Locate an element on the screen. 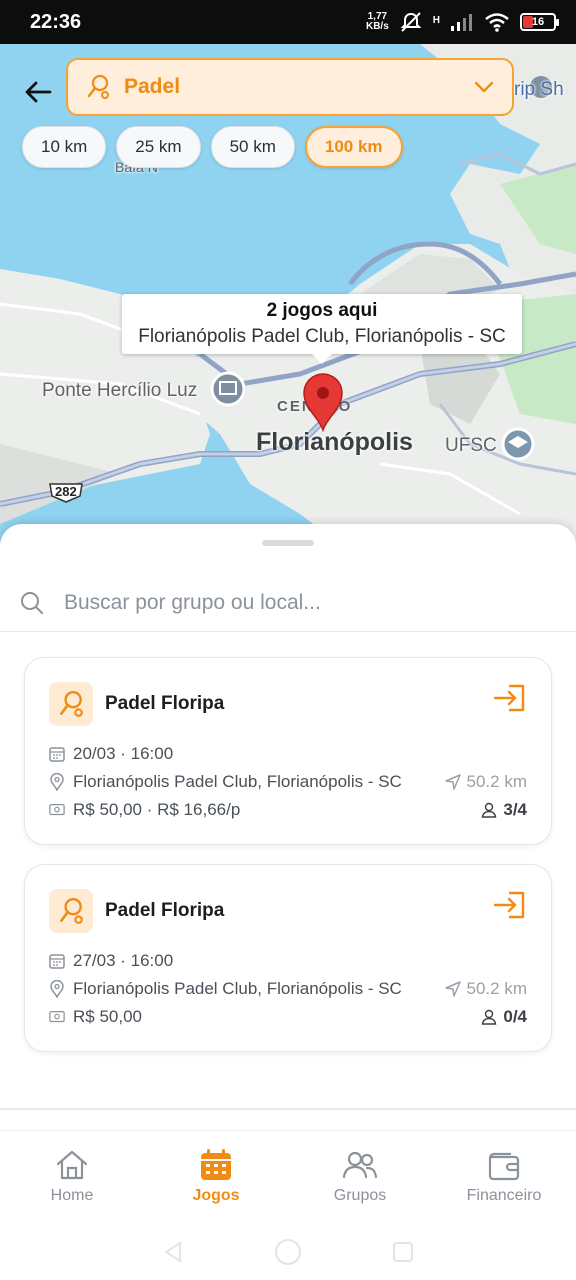 The width and height of the screenshot is (576, 1280). game-price-row: R$ 50,00 · R$ 16,66/p 3/4 is located at coordinates (288, 810).